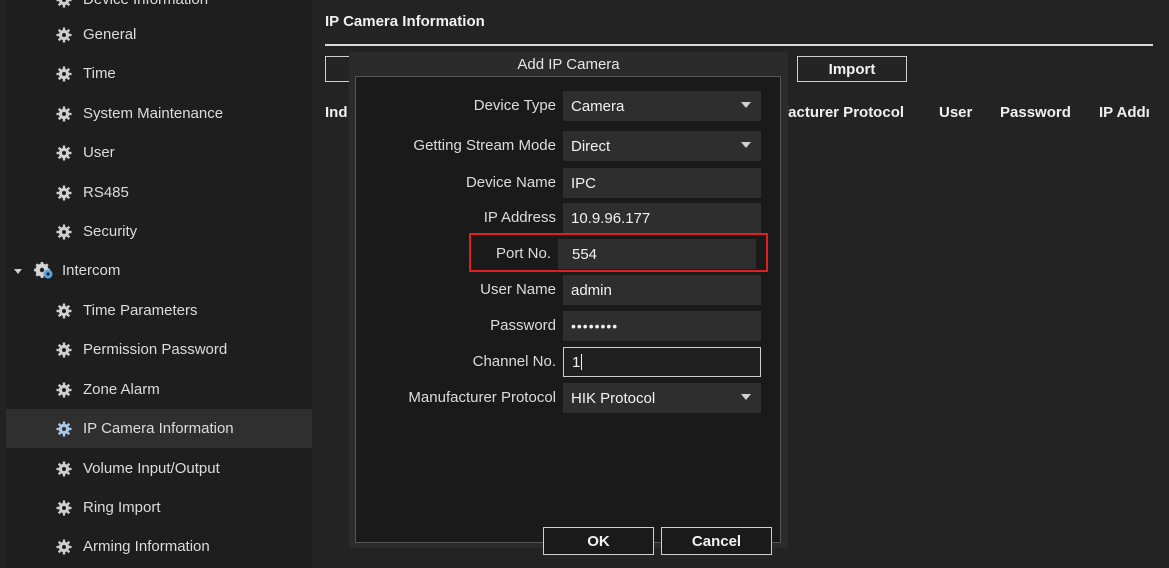 This screenshot has height=568, width=1169. I want to click on manufacturer-protocol-label: Manufacturer Protocol, so click(482, 397).